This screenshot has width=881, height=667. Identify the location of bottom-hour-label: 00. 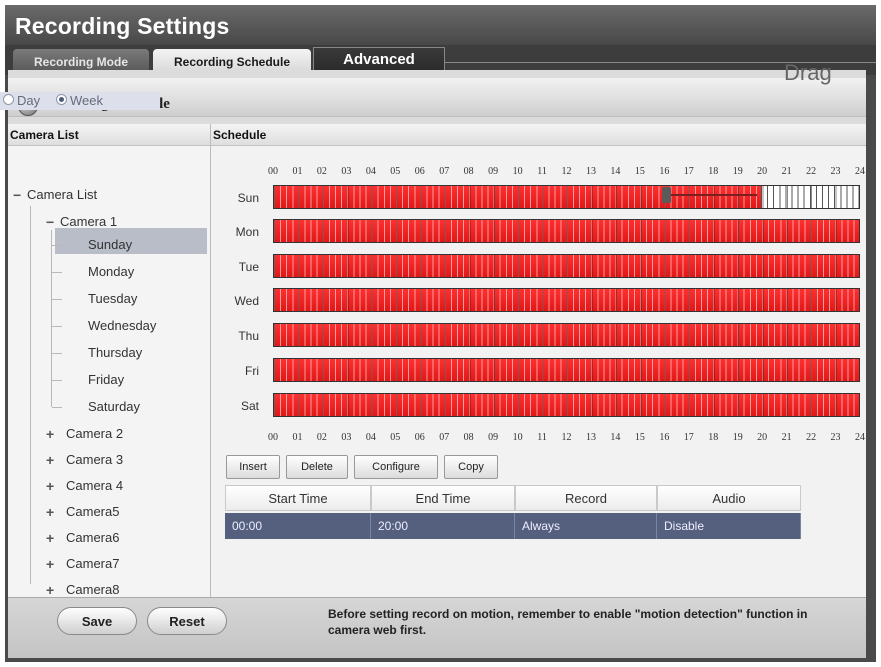
(273, 437).